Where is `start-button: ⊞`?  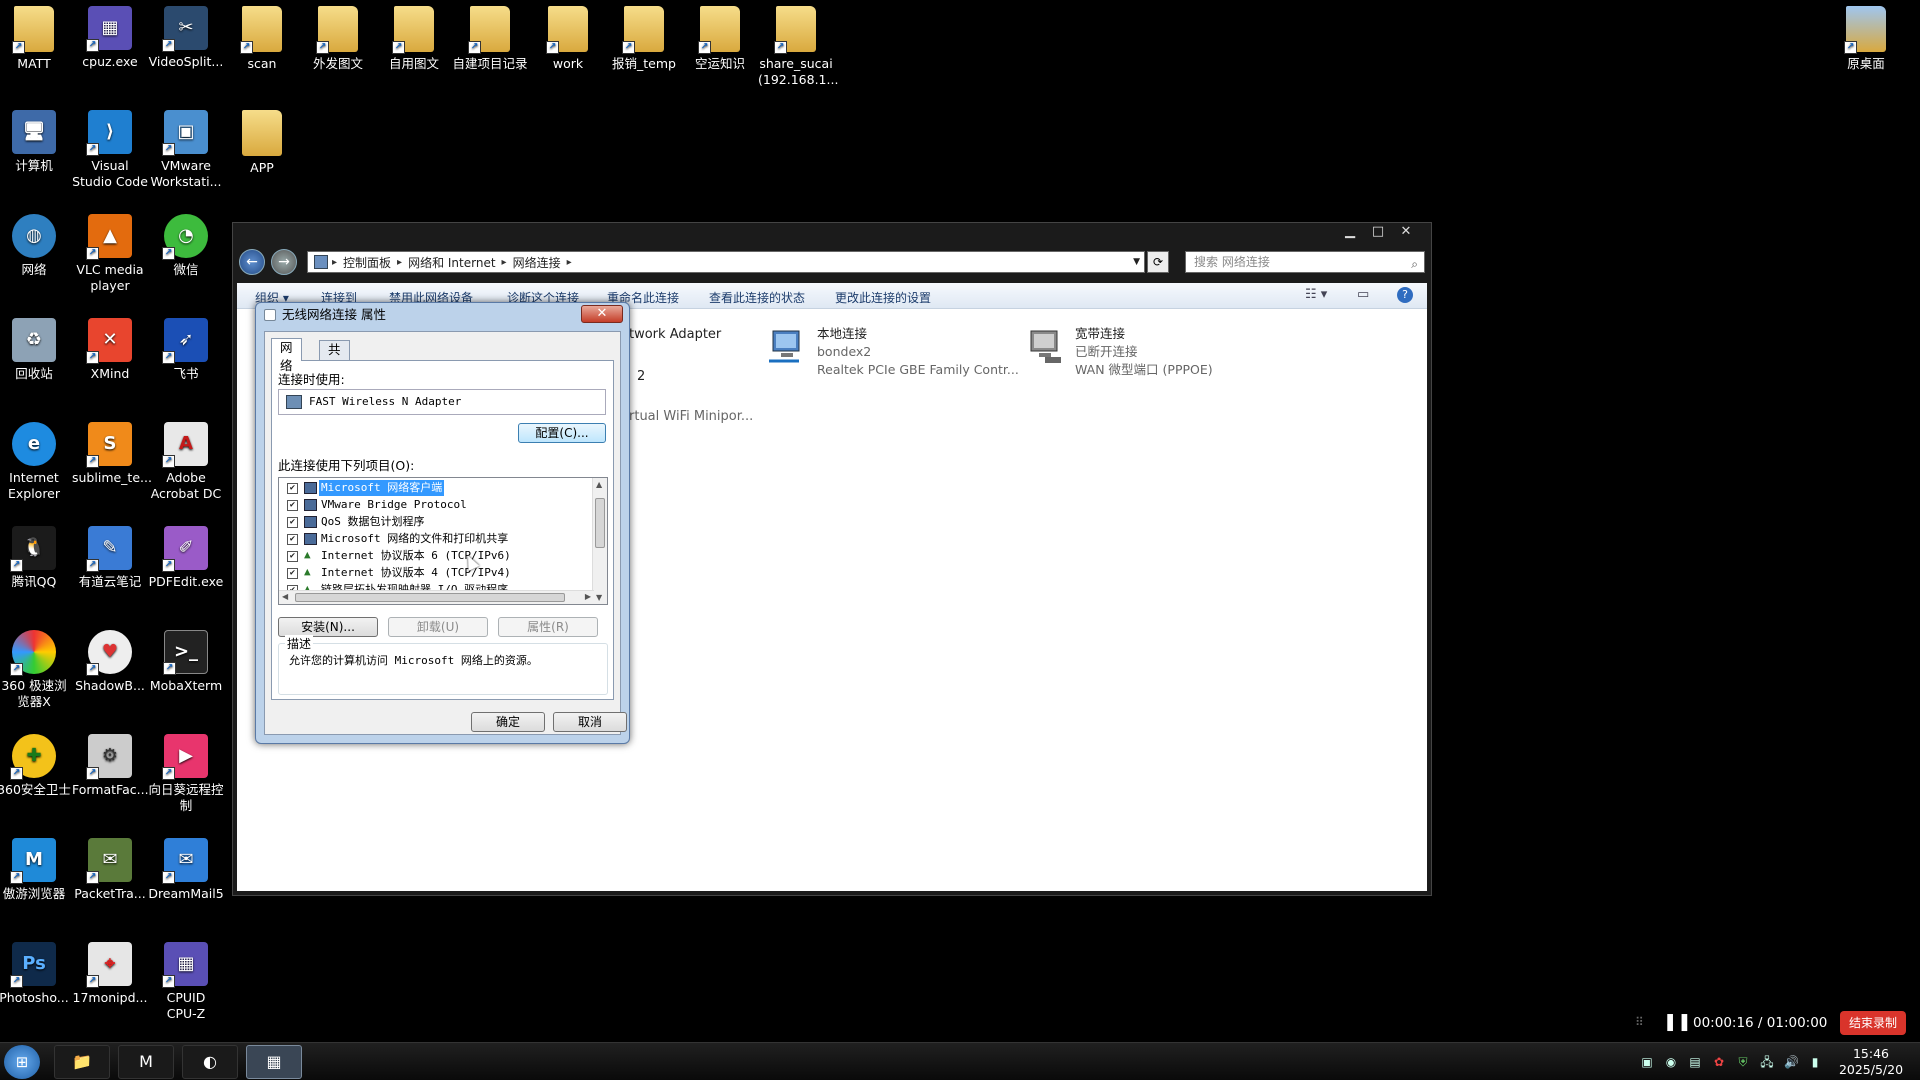
start-button: ⊞ is located at coordinates (22, 1062).